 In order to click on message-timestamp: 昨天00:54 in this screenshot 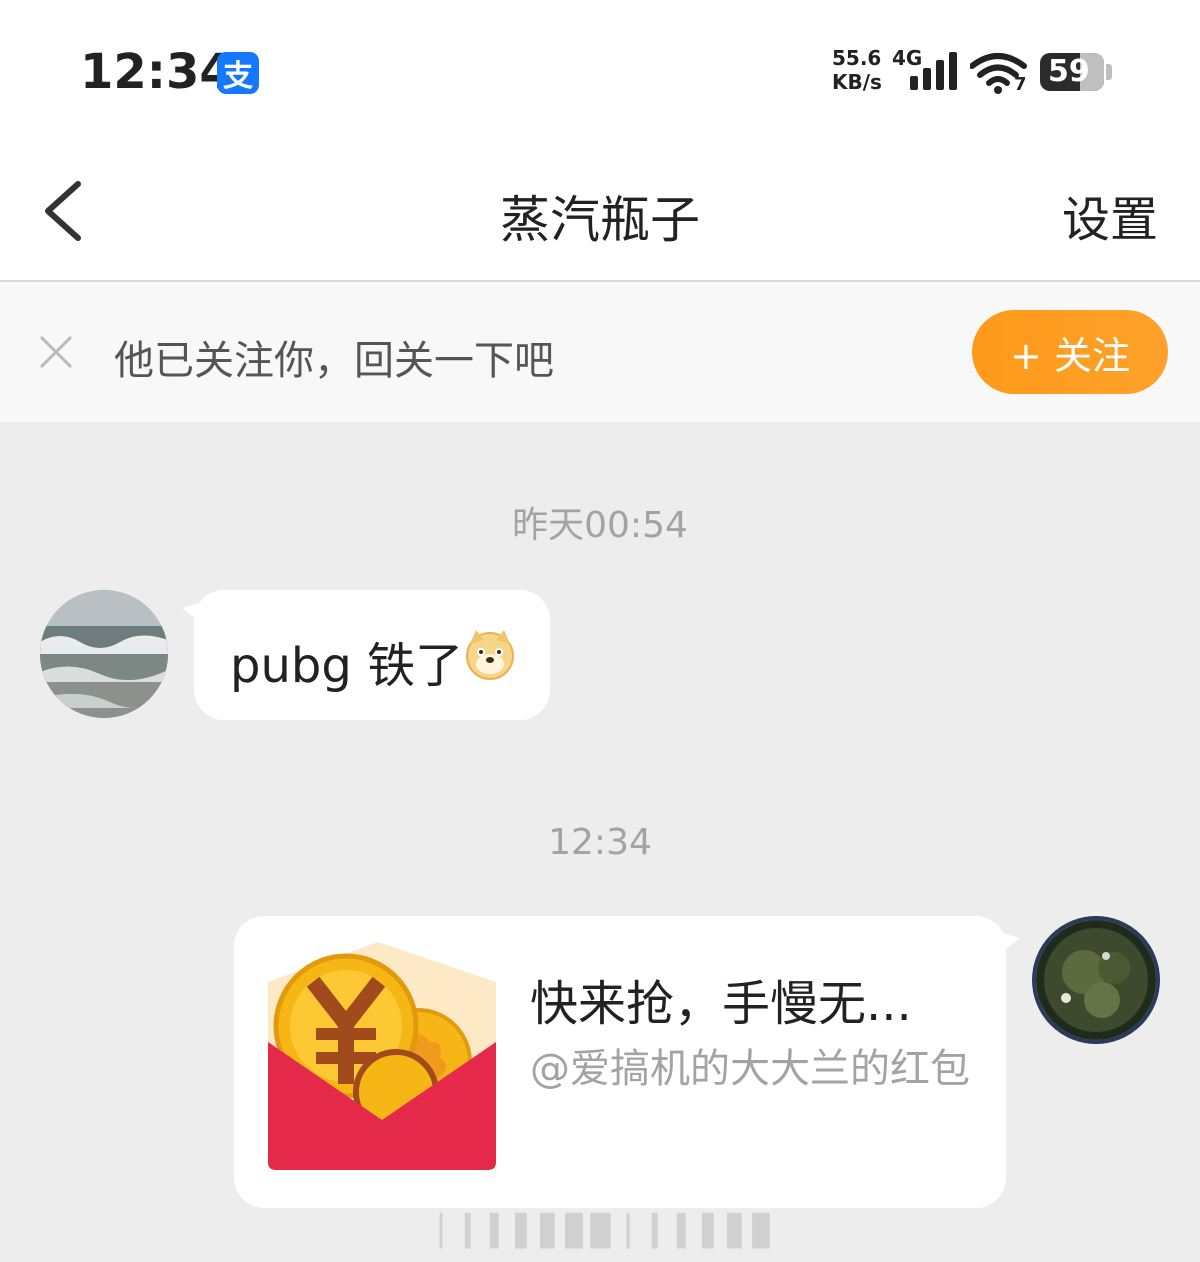, I will do `click(600, 525)`.